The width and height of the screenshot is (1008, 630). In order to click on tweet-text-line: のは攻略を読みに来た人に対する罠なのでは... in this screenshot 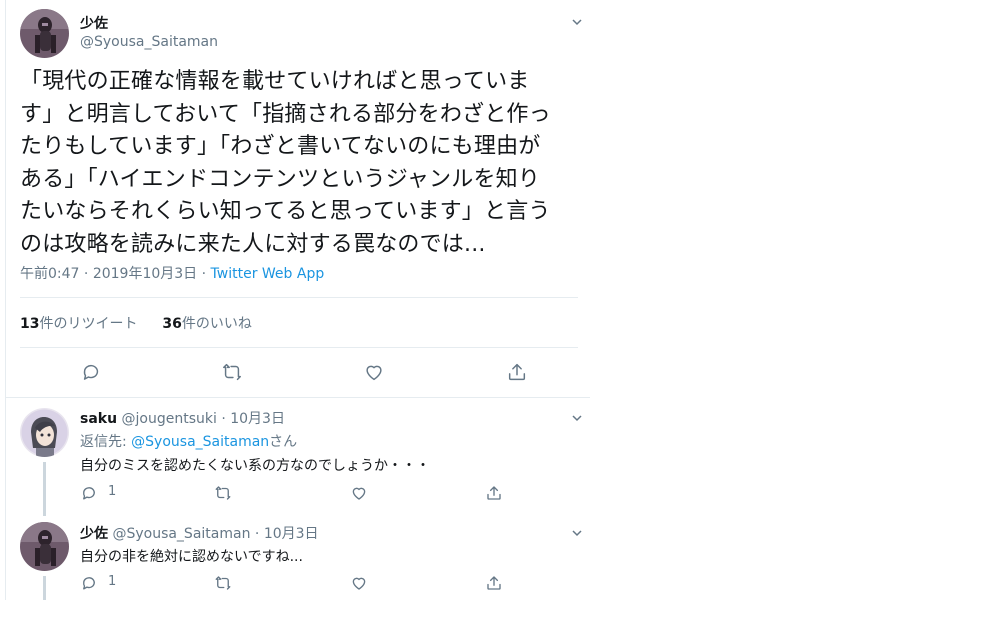, I will do `click(253, 244)`.